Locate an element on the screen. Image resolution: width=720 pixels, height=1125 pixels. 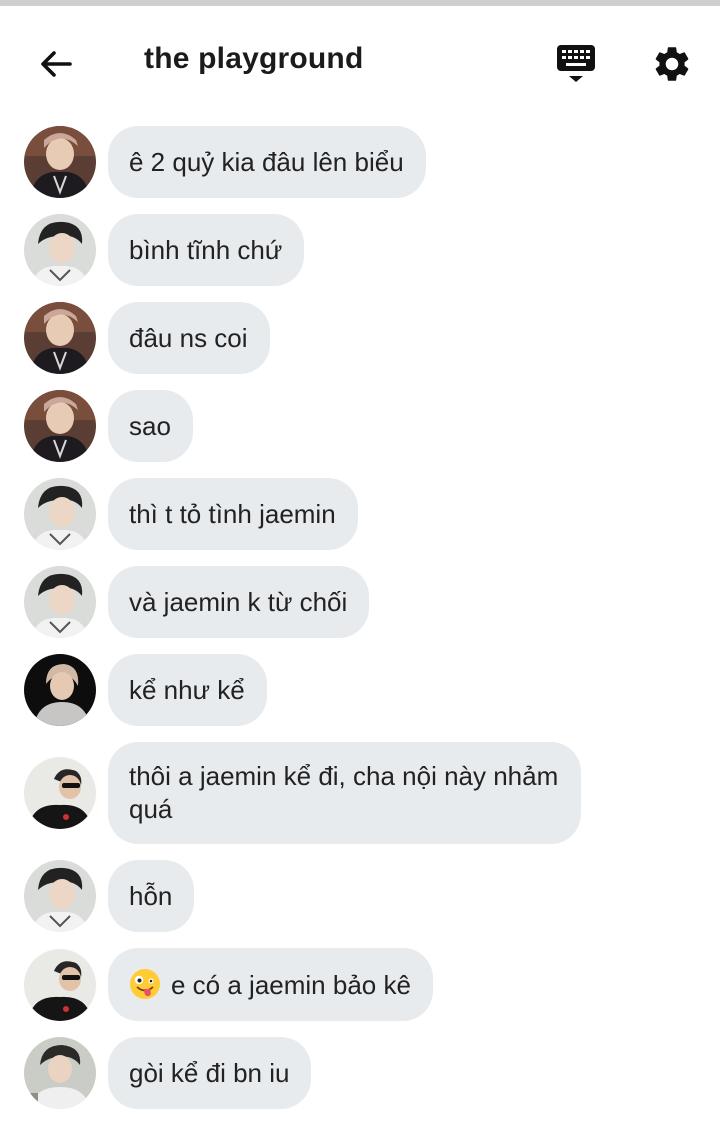
keyboard-icon is located at coordinates (576, 63).